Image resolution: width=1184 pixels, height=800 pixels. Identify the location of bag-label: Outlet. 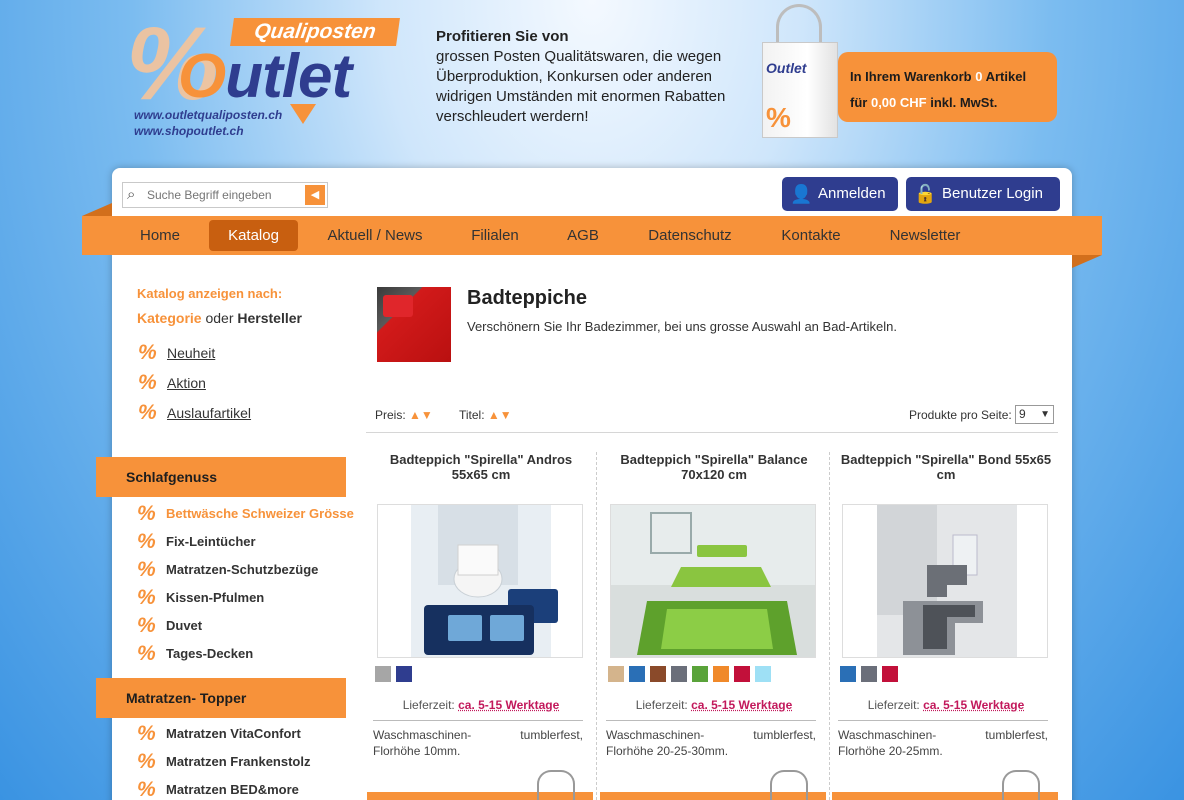
(786, 68).